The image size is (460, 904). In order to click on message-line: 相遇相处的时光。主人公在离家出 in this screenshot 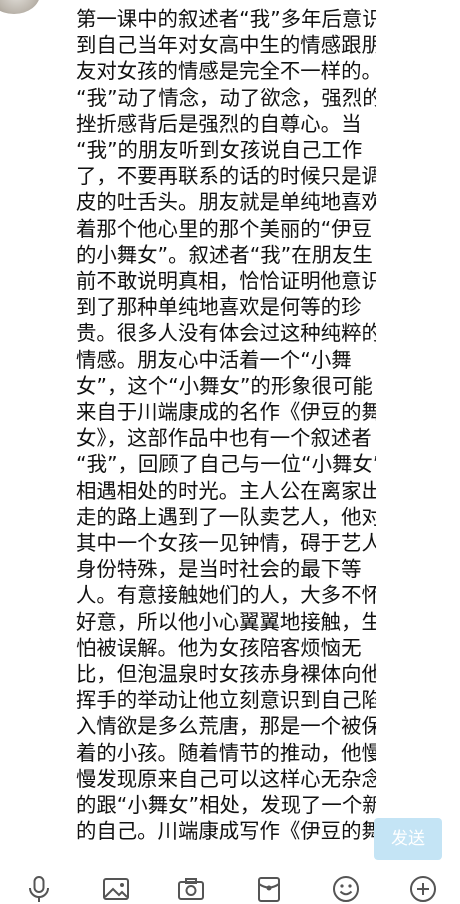, I will do `click(226, 490)`.